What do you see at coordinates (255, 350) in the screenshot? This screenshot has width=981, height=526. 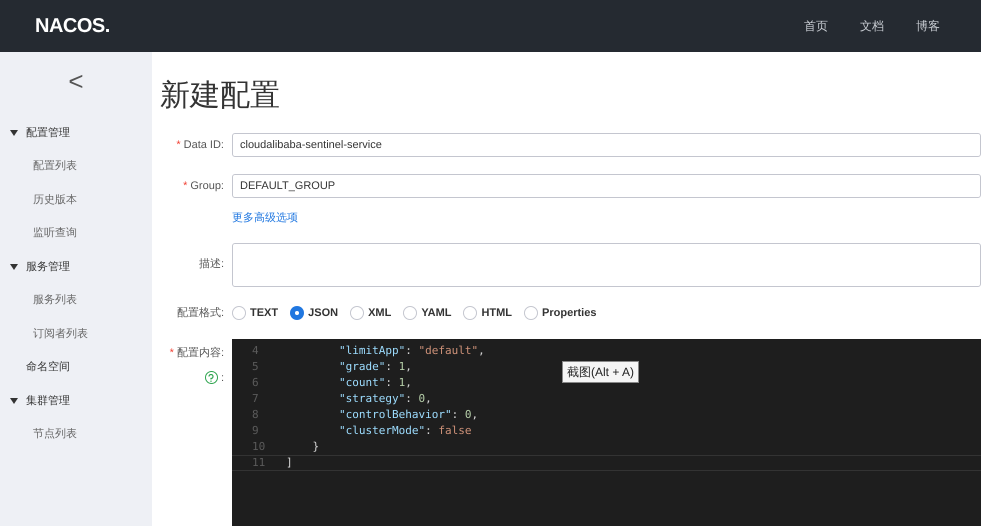 I see `line-number: 4` at bounding box center [255, 350].